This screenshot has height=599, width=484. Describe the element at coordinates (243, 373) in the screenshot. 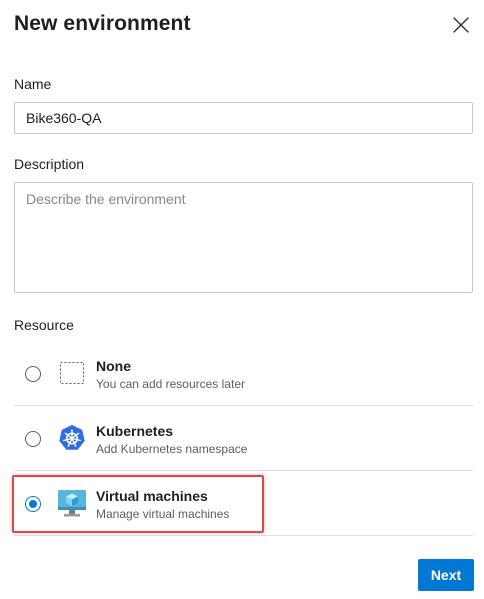

I see `resource-option-none: None You can add resources later` at that location.